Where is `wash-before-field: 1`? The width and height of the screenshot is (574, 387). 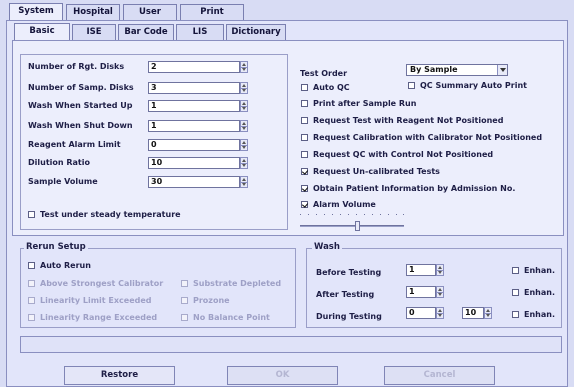
wash-before-field: 1 is located at coordinates (421, 270).